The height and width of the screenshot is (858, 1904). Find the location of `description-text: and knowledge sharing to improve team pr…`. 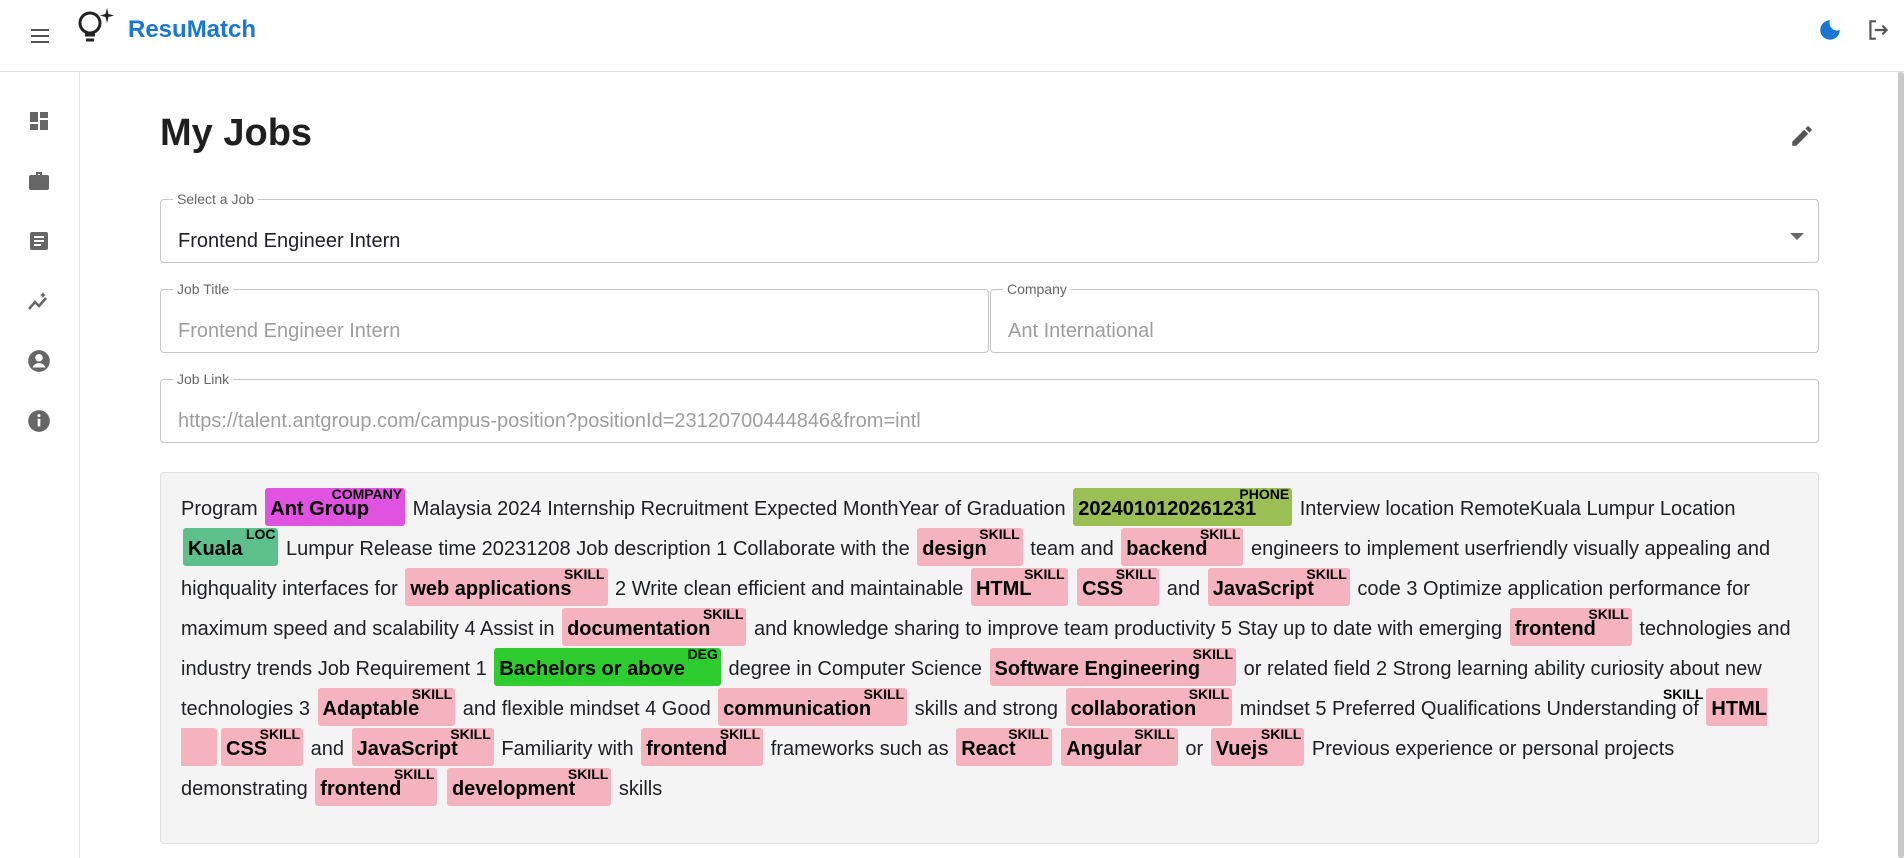

description-text: and knowledge sharing to improve team pr… is located at coordinates (1128, 629).